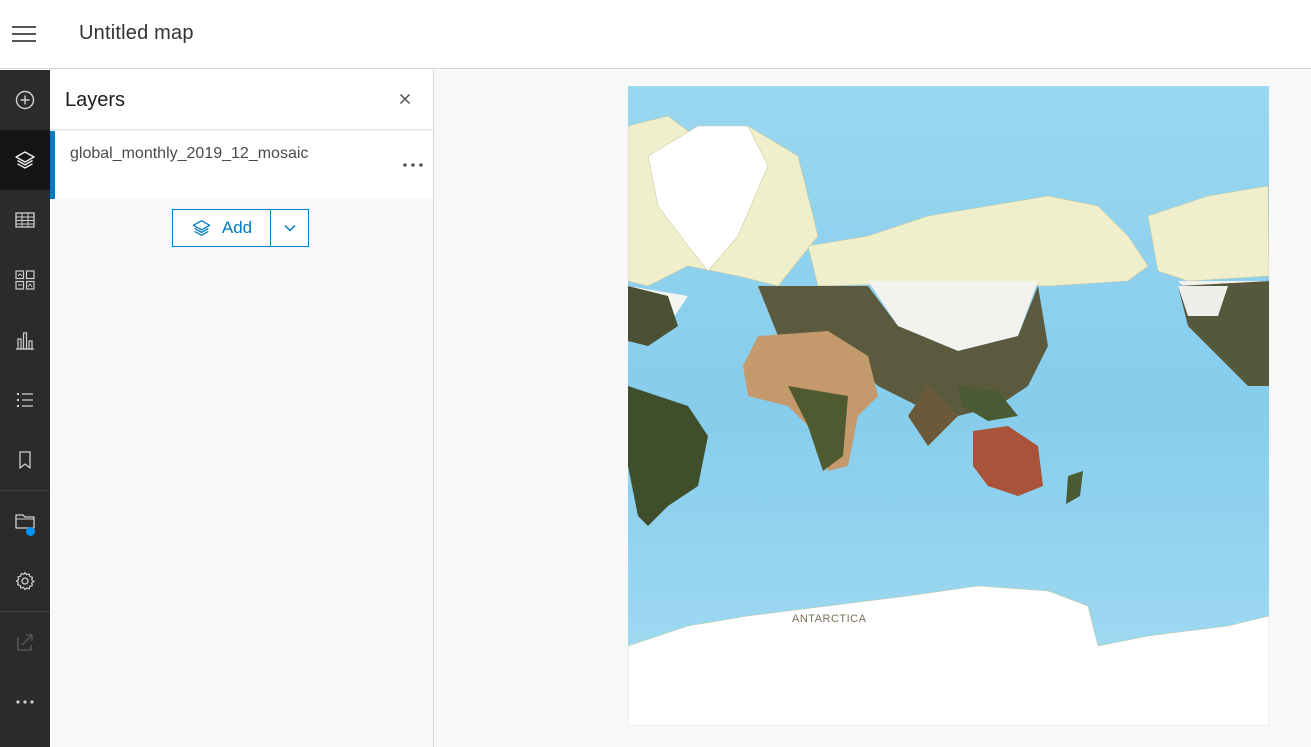 The image size is (1311, 747). I want to click on list-icon, so click(25, 400).